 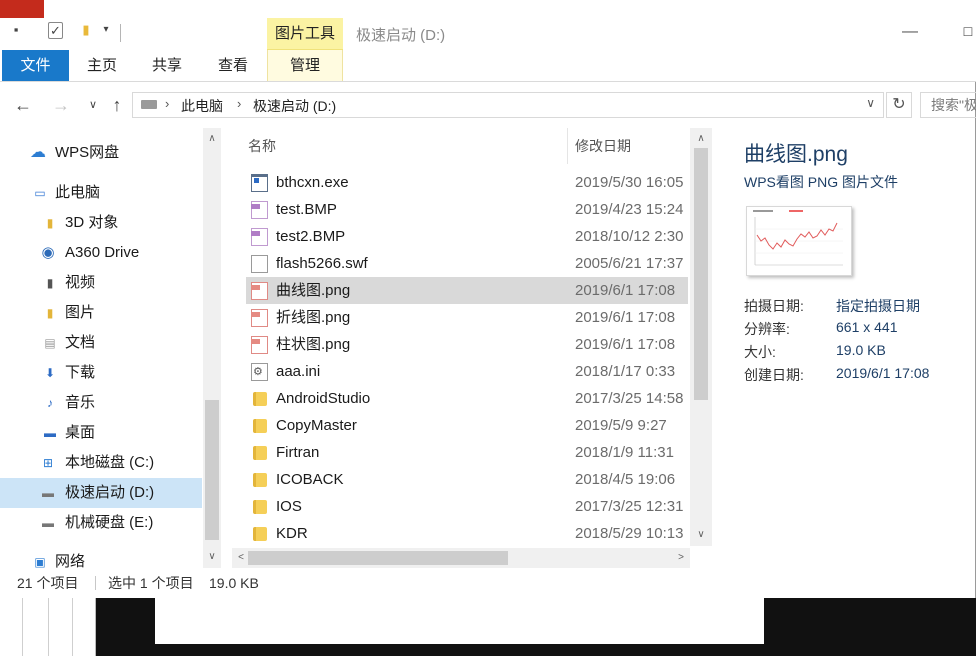 I want to click on sidebar-item-this-pc: ▭ 此电脑, so click(x=101, y=193).